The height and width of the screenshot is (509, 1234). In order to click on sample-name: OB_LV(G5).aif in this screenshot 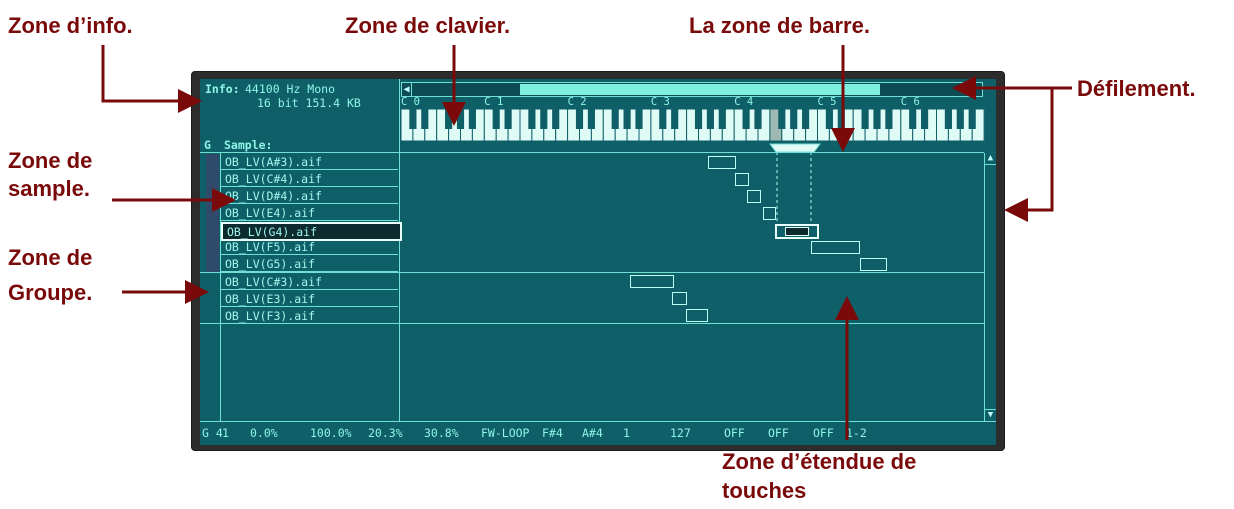, I will do `click(270, 264)`.